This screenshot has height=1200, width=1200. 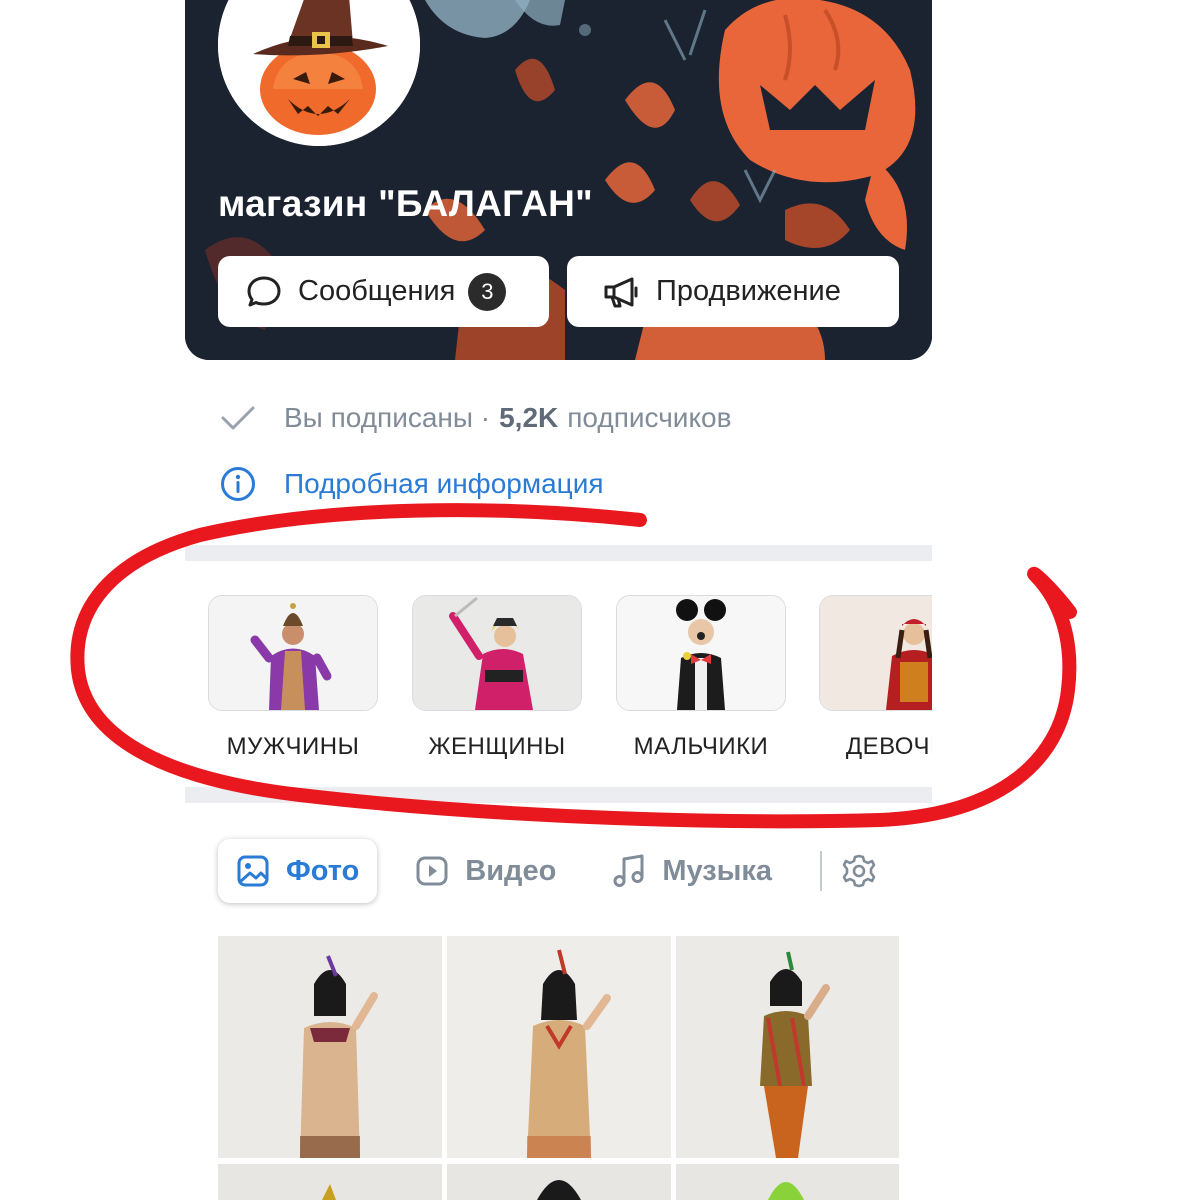 I want to click on tab-music: Музыка, so click(x=692, y=871).